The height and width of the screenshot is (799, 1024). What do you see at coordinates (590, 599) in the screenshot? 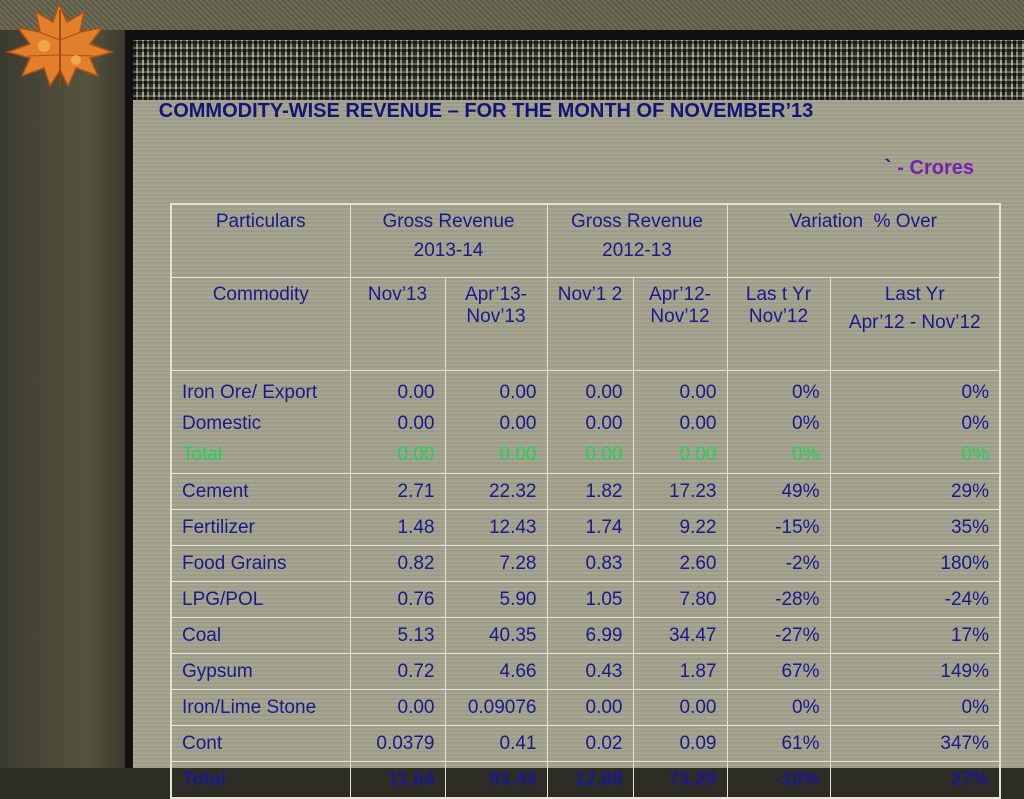
I see `cell-nov12: 1.05` at bounding box center [590, 599].